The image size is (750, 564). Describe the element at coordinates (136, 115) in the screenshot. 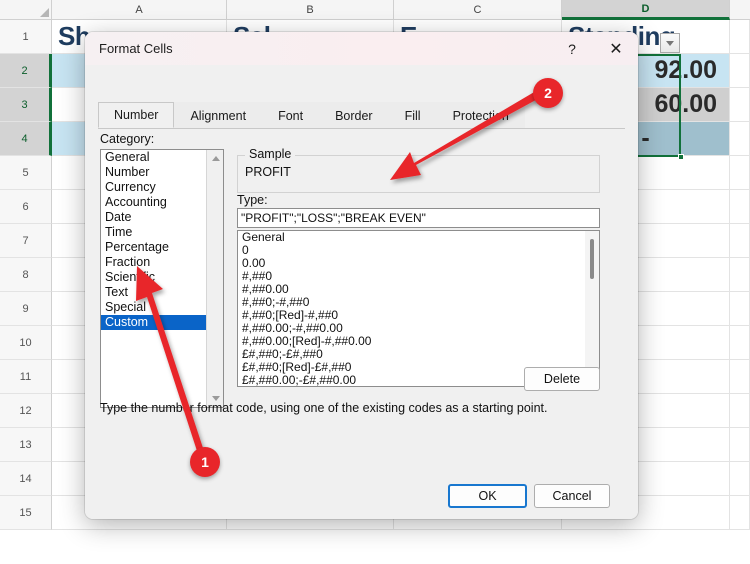

I see `tab-number: Number` at that location.